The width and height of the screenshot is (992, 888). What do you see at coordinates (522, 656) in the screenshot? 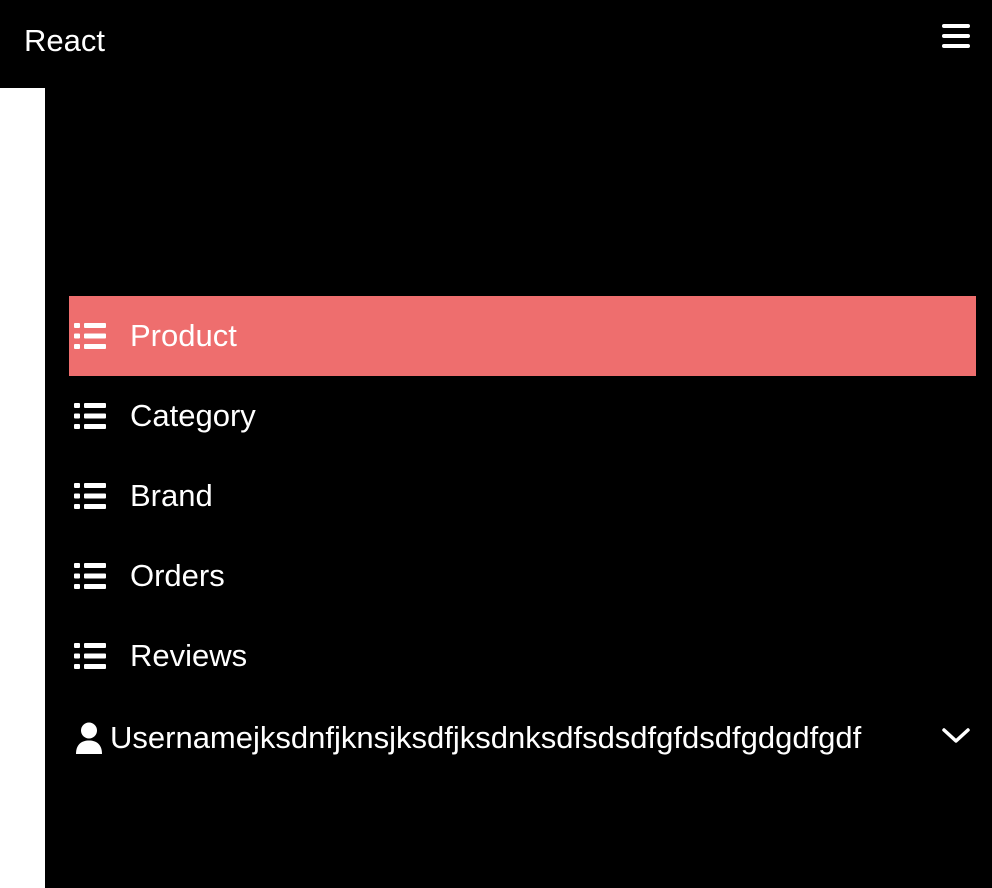
I see `sidebar-item-reviews: Reviews` at bounding box center [522, 656].